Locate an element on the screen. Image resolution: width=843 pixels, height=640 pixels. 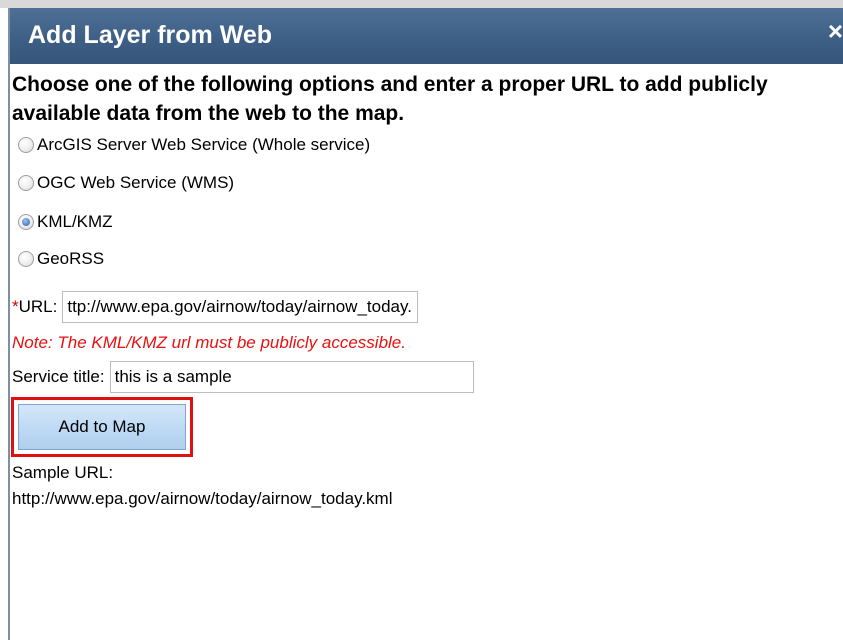
url-field-row: *URL: is located at coordinates (215, 307).